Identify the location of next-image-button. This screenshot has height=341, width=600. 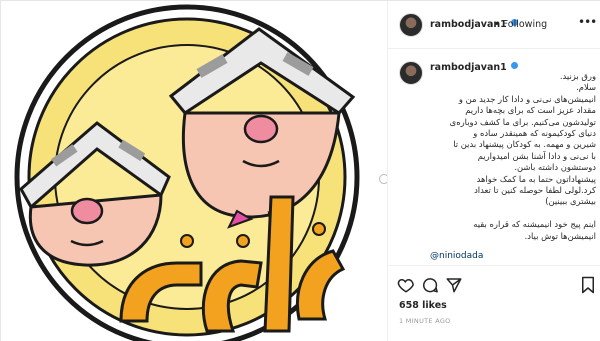
(383, 179).